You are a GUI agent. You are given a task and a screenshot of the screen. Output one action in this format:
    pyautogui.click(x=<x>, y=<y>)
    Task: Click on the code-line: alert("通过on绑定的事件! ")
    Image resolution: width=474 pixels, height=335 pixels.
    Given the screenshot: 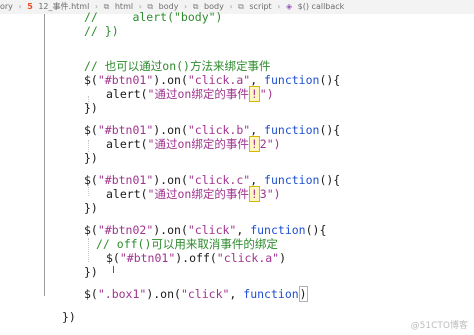 What is the action you would take?
    pyautogui.click(x=190, y=94)
    